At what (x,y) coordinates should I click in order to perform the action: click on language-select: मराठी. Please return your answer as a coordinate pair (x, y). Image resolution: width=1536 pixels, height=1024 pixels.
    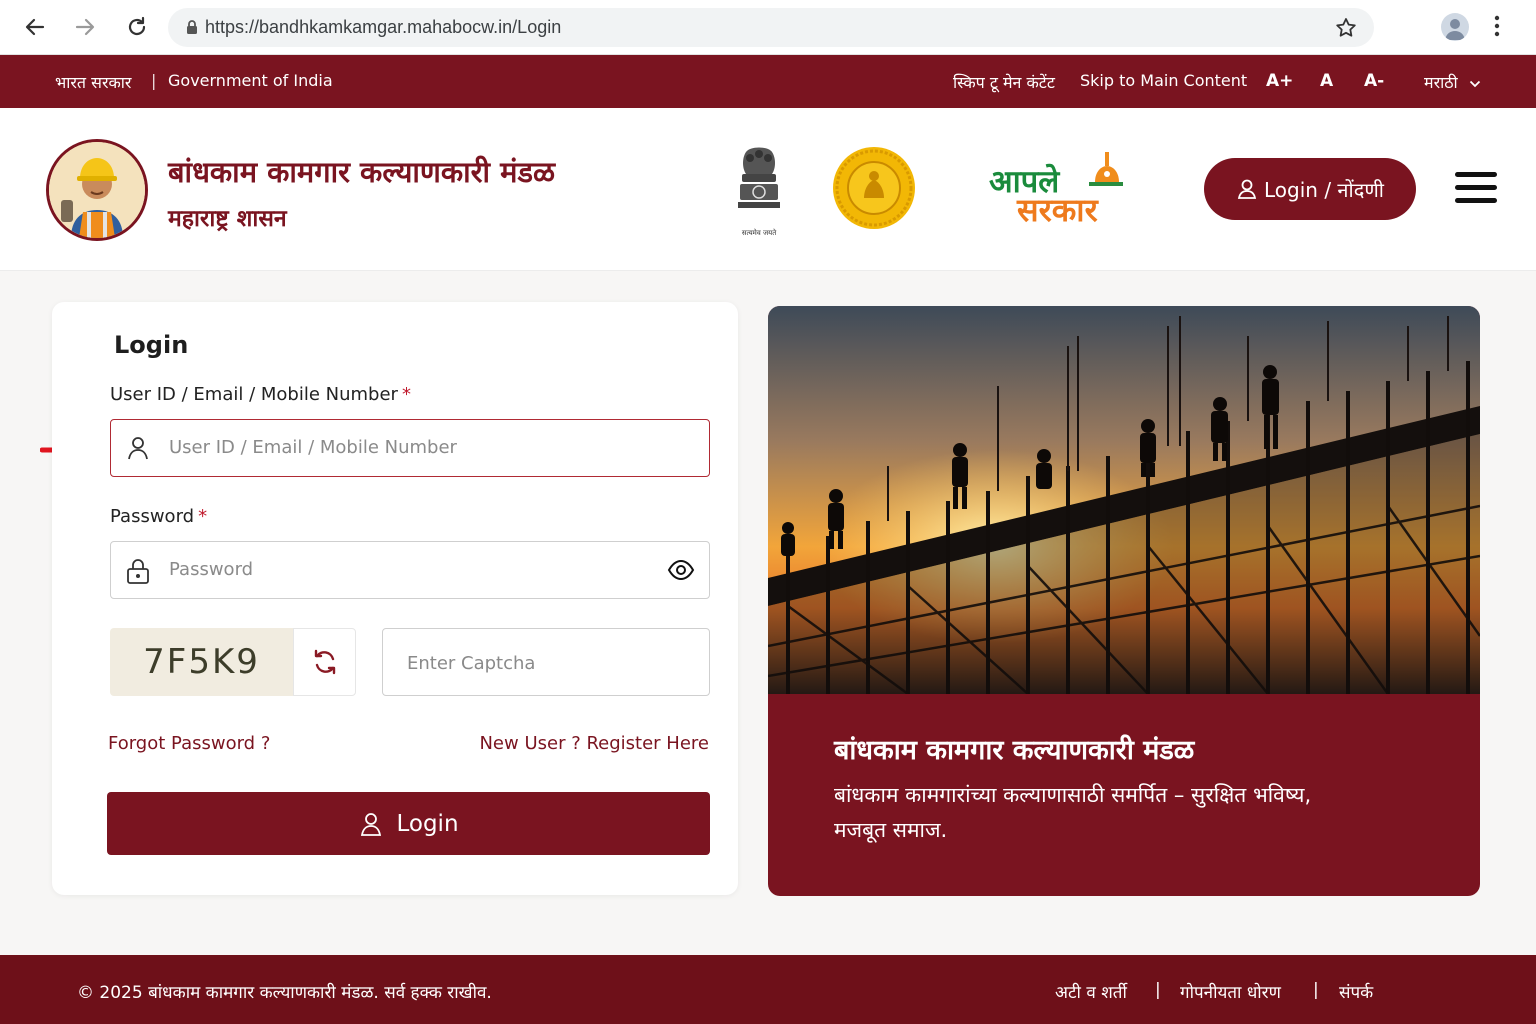
    Looking at the image, I should click on (1452, 82).